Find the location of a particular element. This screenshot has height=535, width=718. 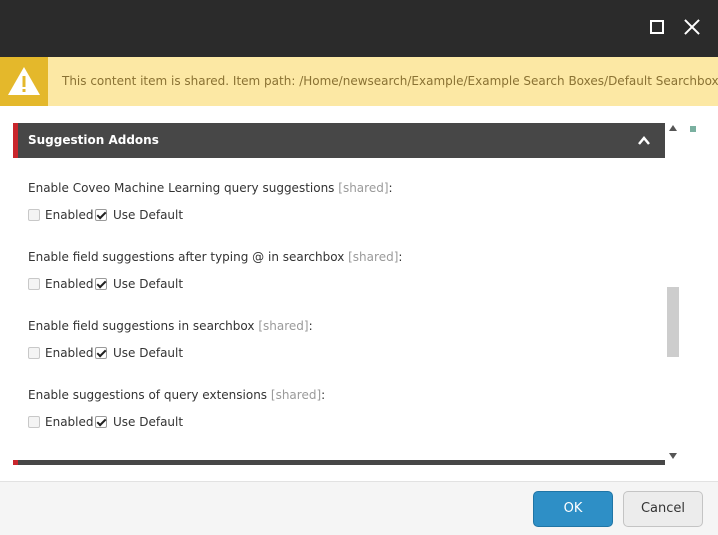

maximize-icon is located at coordinates (657, 27).